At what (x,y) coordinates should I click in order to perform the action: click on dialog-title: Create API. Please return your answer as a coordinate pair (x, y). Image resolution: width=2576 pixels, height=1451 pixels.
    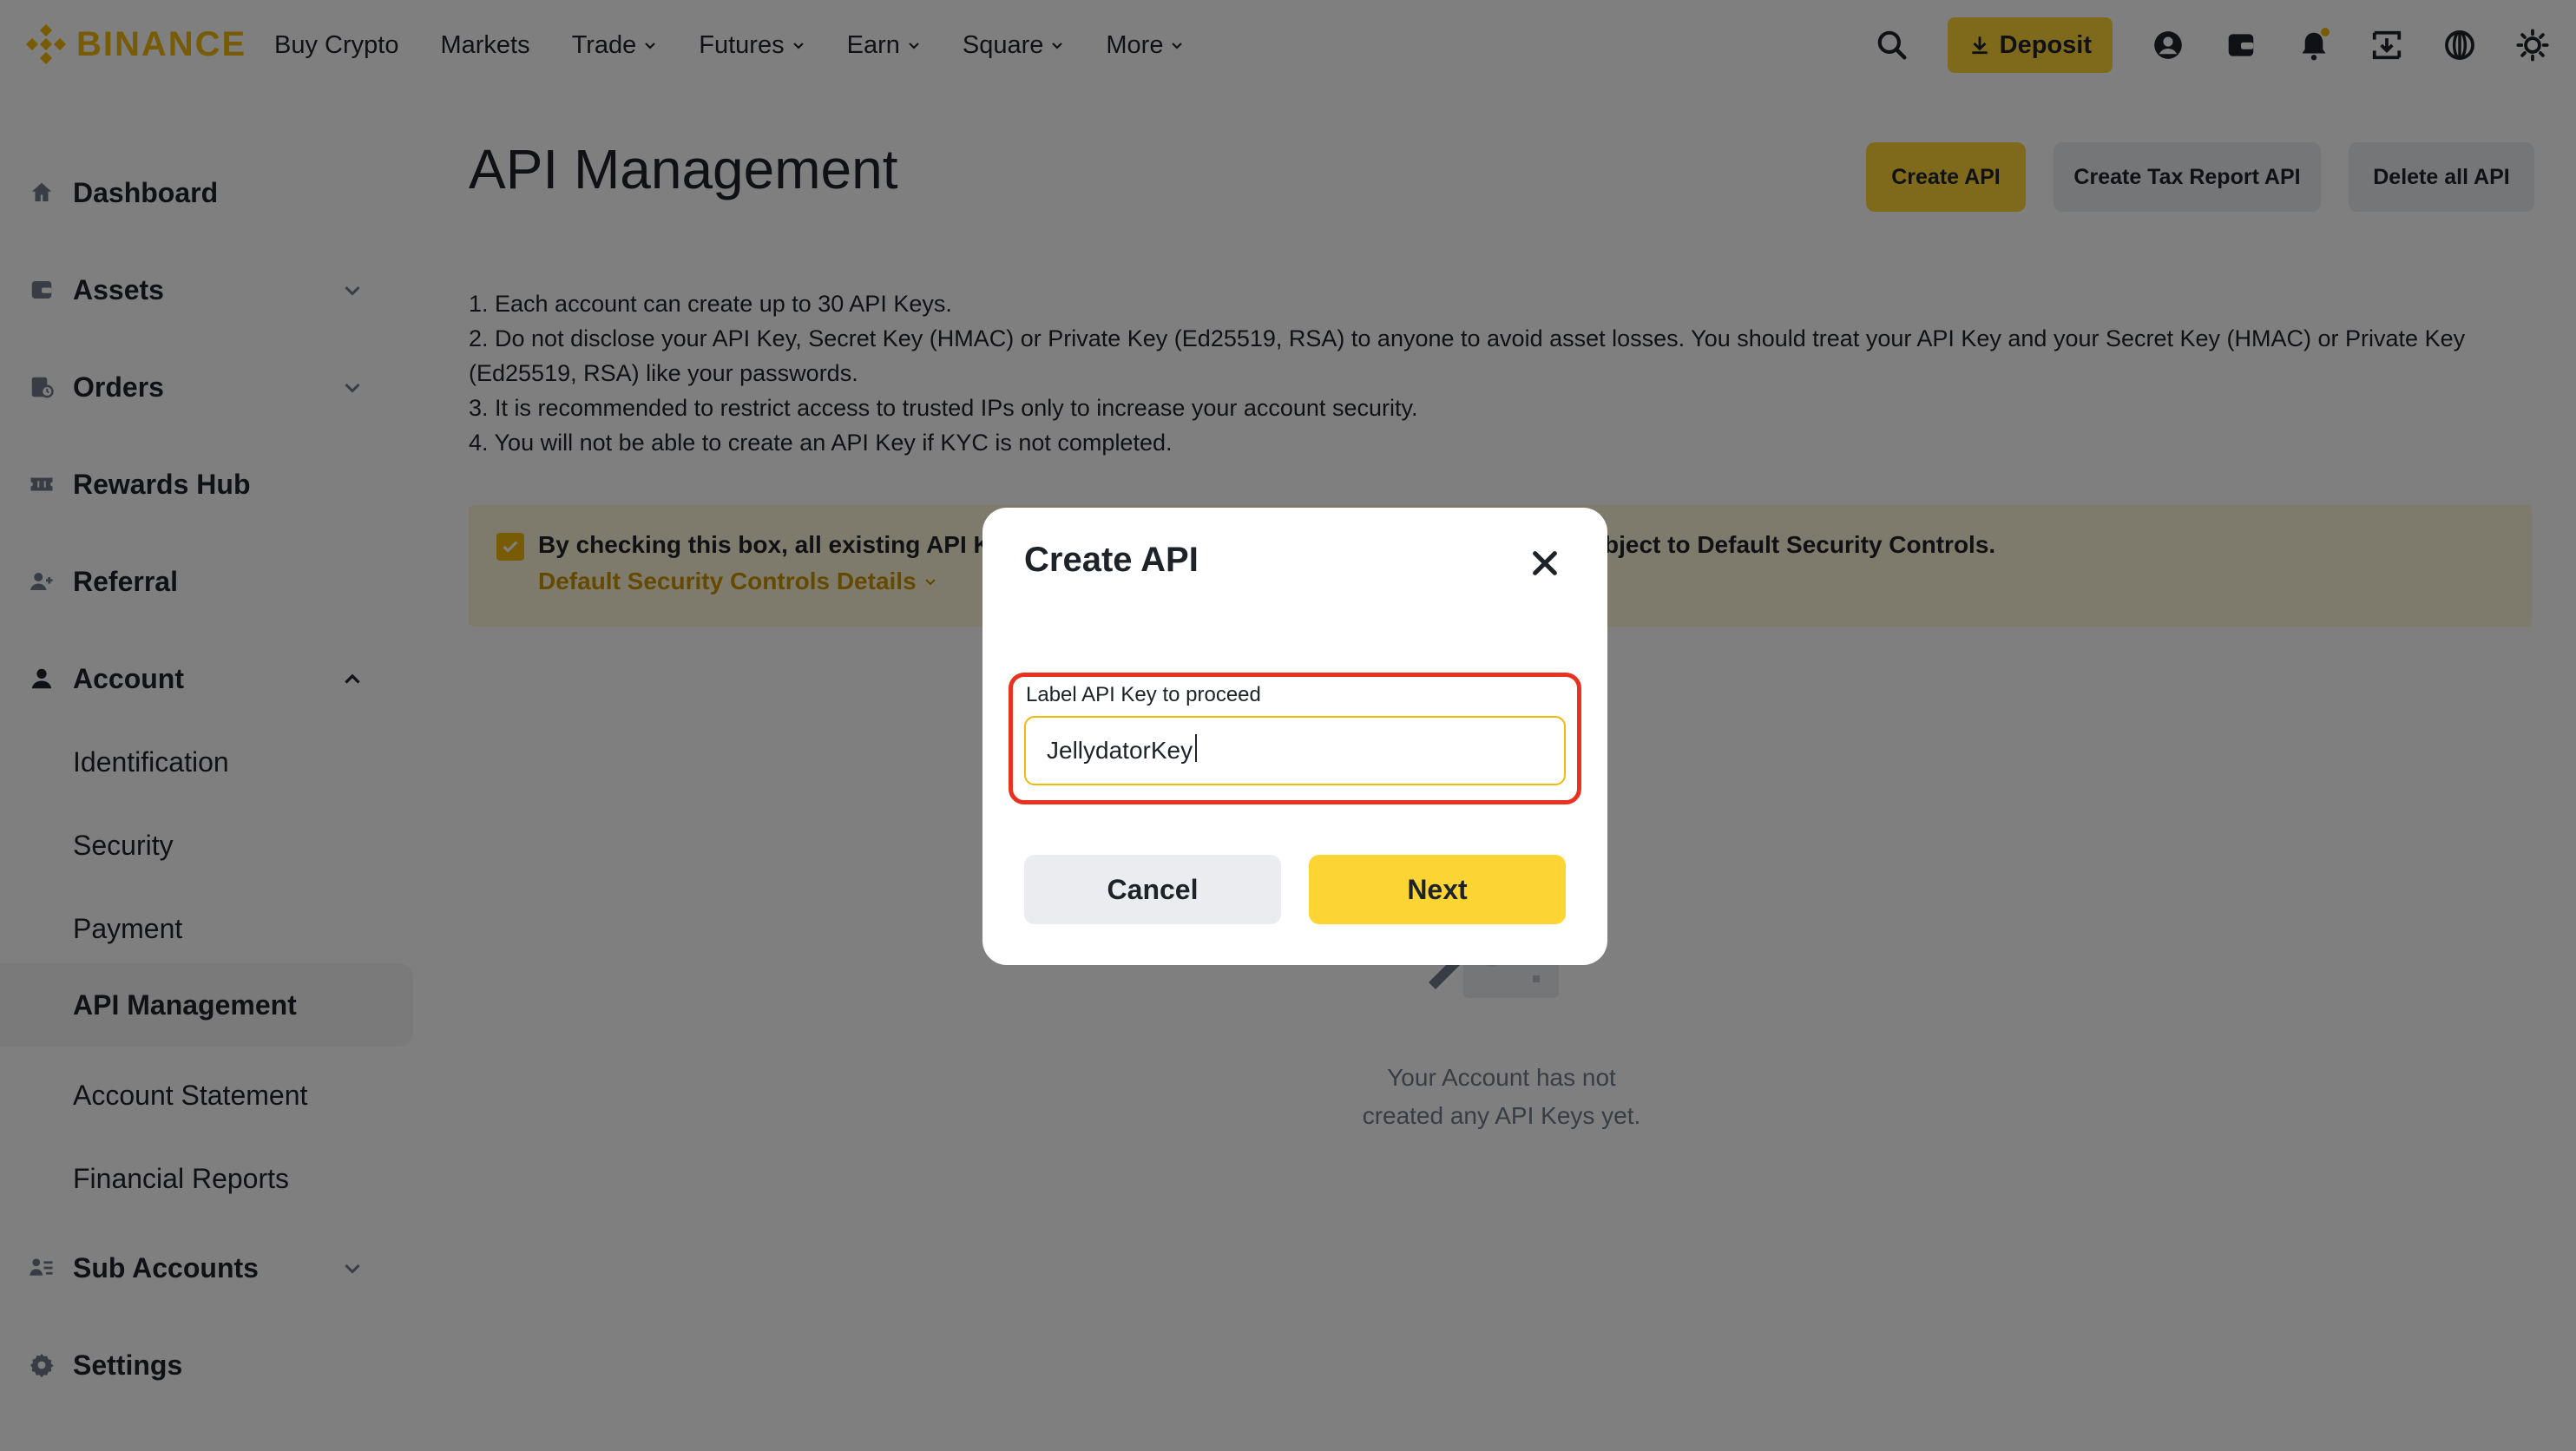
    Looking at the image, I should click on (1111, 560).